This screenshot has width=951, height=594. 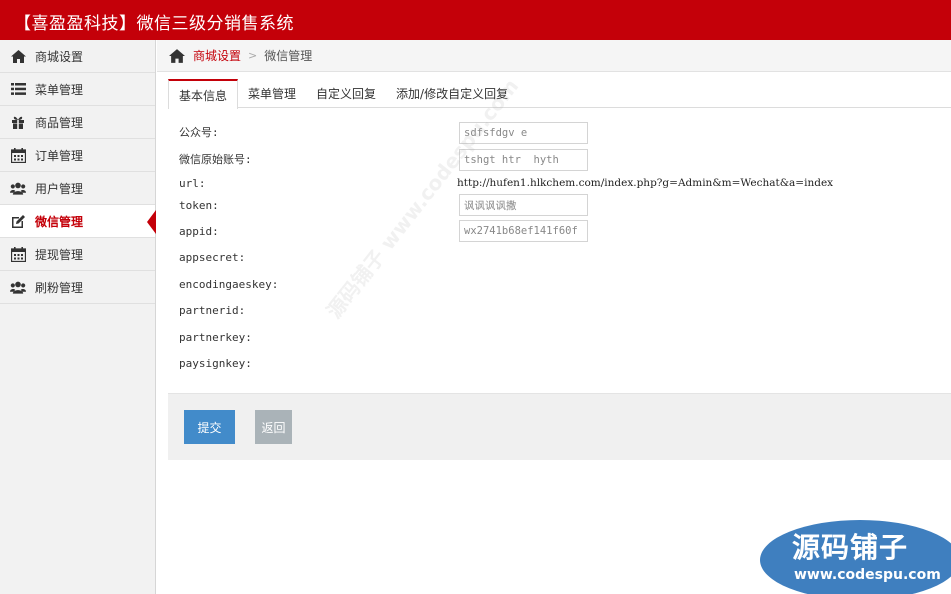 I want to click on codespu-watermark-badge: 源码铺子 www.codespu.com, so click(x=855, y=557).